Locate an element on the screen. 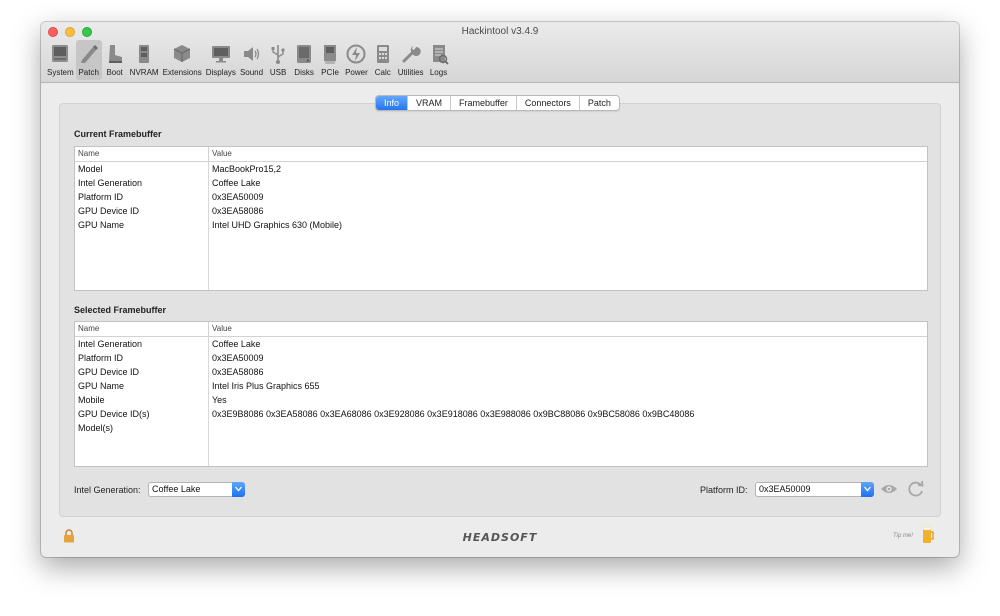 Image resolution: width=1000 pixels, height=616 pixels. toolbar-nvram: NVRAM is located at coordinates (144, 60).